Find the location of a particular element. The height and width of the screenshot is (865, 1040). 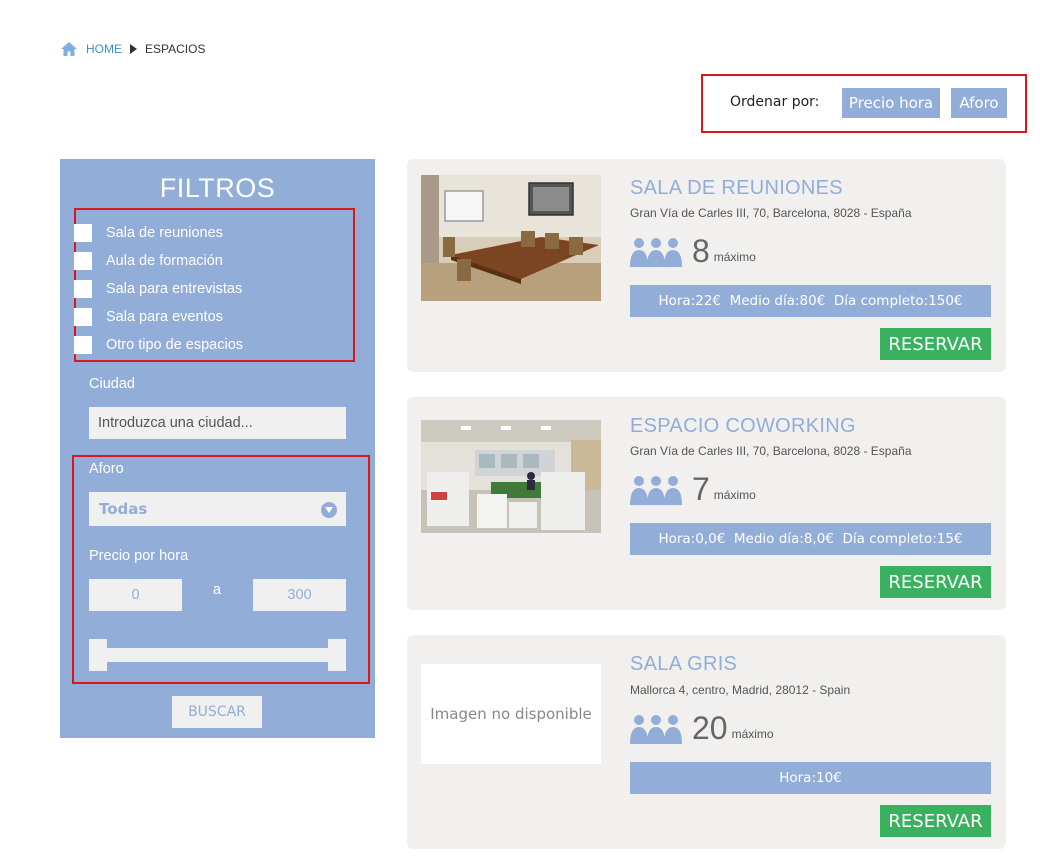

capacity-select-value: Todas is located at coordinates (123, 509).